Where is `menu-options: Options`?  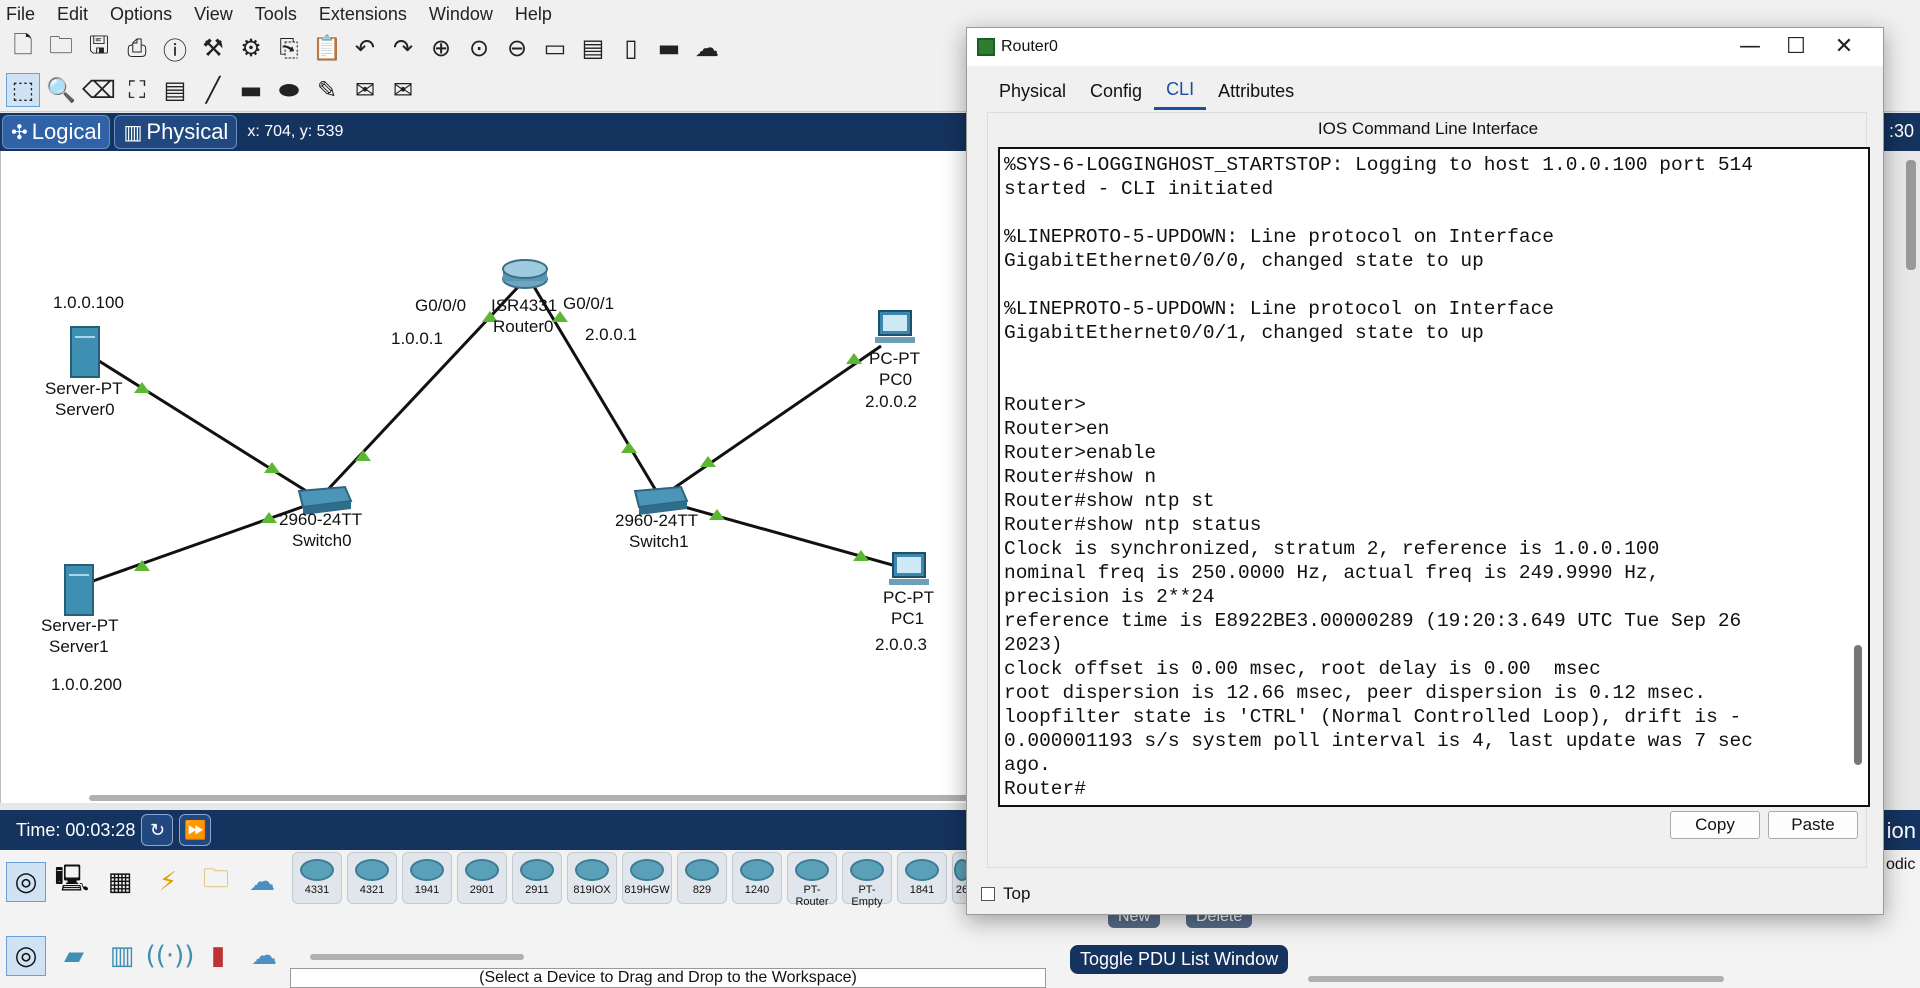
menu-options: Options is located at coordinates (141, 14).